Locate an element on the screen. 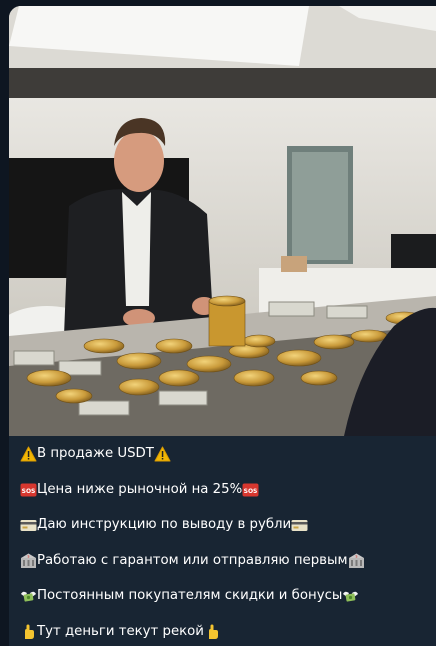  message-line-text: Постоянным покупателям скидки и бонусы is located at coordinates (190, 596).